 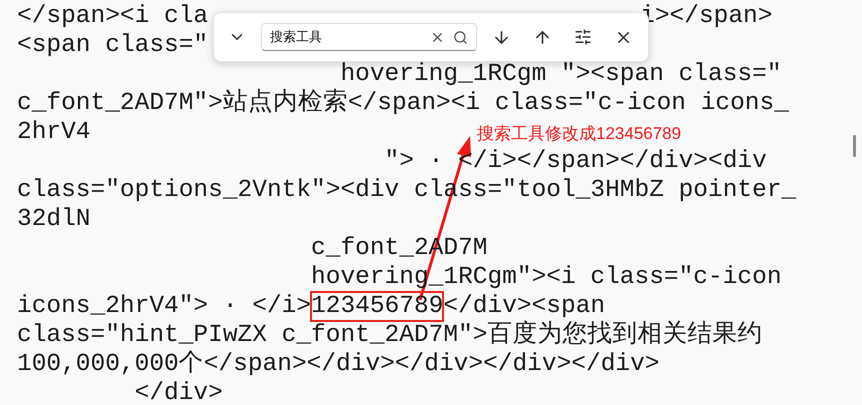 What do you see at coordinates (706, 16) in the screenshot?
I see `code-text: i></span>` at bounding box center [706, 16].